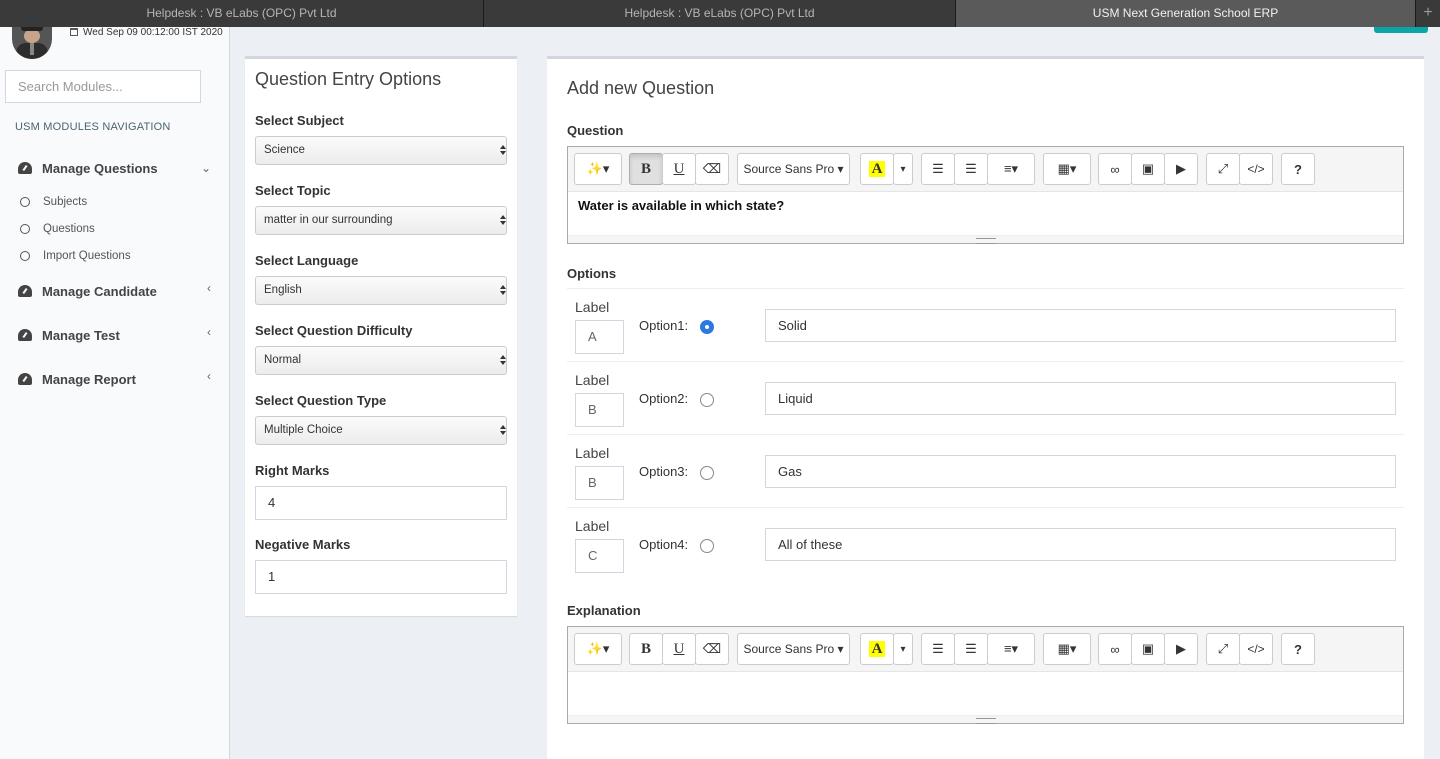 The width and height of the screenshot is (1440, 759). What do you see at coordinates (1080, 325) in the screenshot?
I see `option-value-input: Solid` at bounding box center [1080, 325].